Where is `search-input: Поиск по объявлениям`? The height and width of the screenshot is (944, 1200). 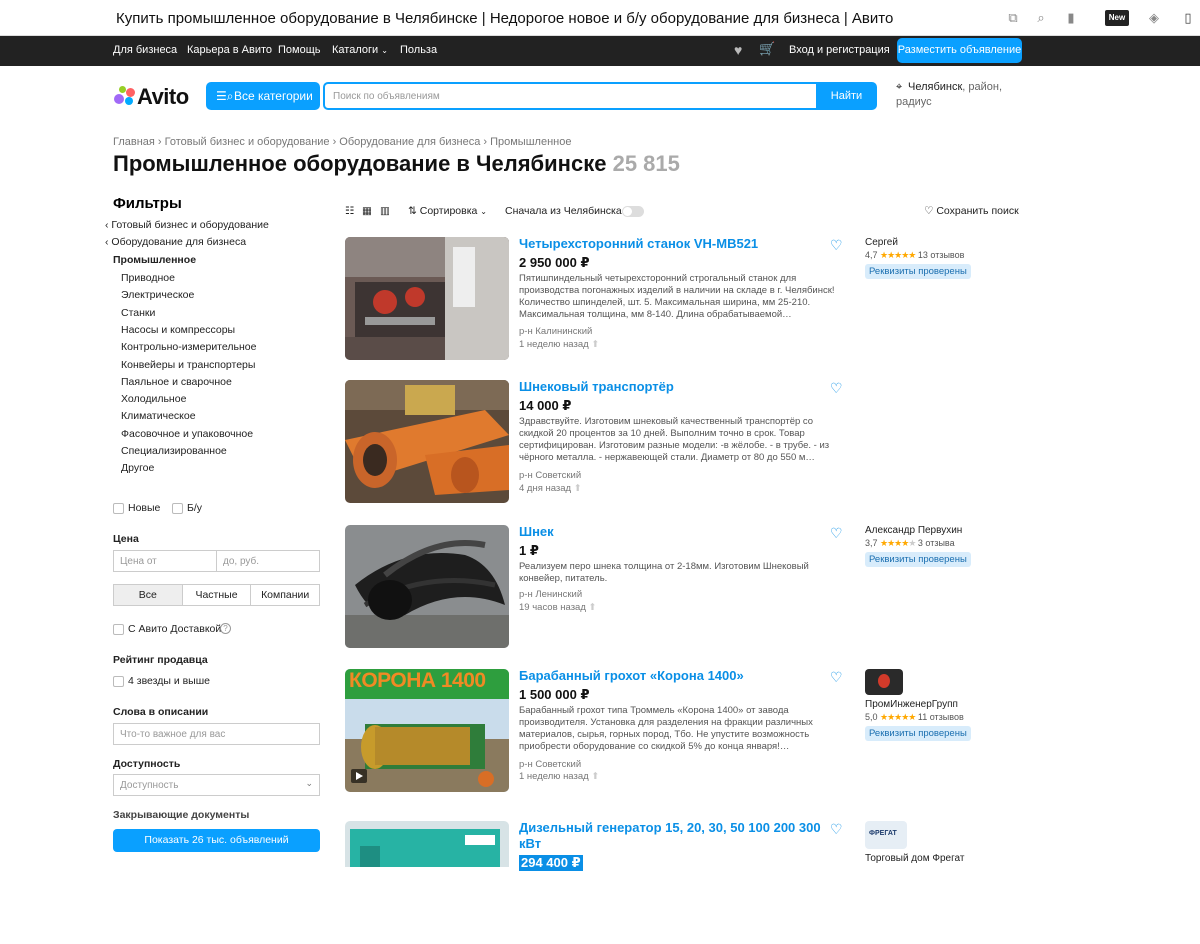
search-input: Поиск по объявлениям is located at coordinates (570, 96).